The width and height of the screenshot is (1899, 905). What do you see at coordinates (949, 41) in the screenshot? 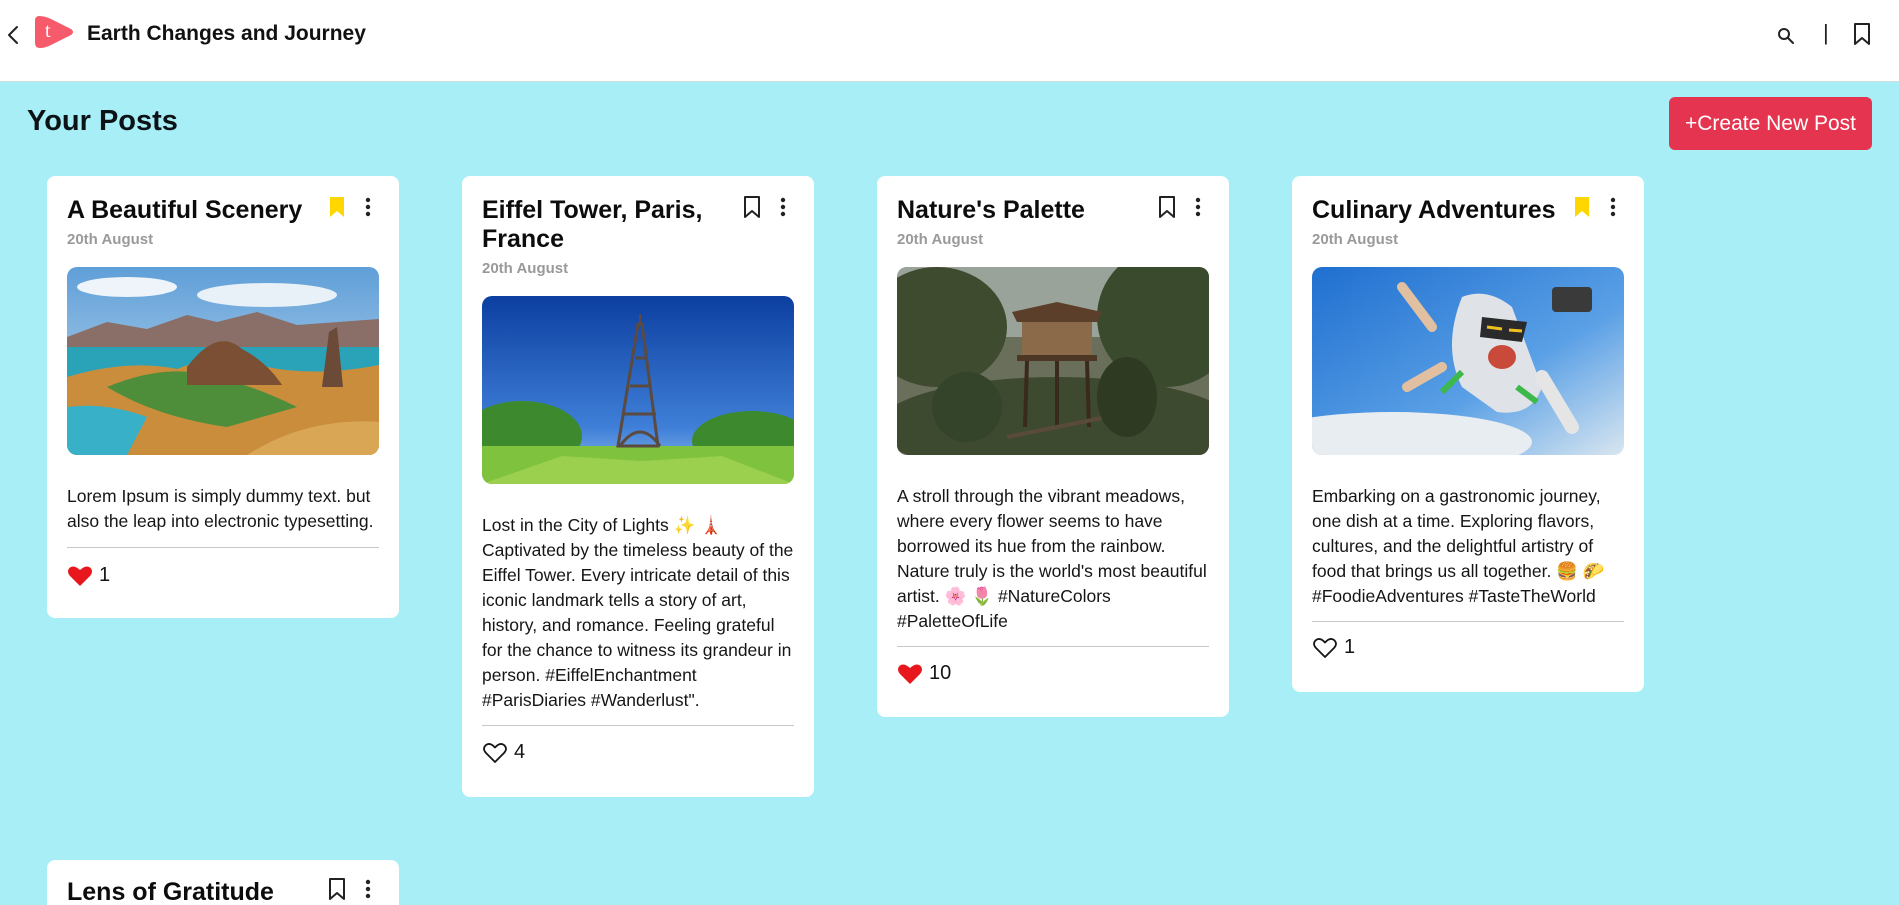
I see `top-bar: t Earth Changes and Journey |` at bounding box center [949, 41].